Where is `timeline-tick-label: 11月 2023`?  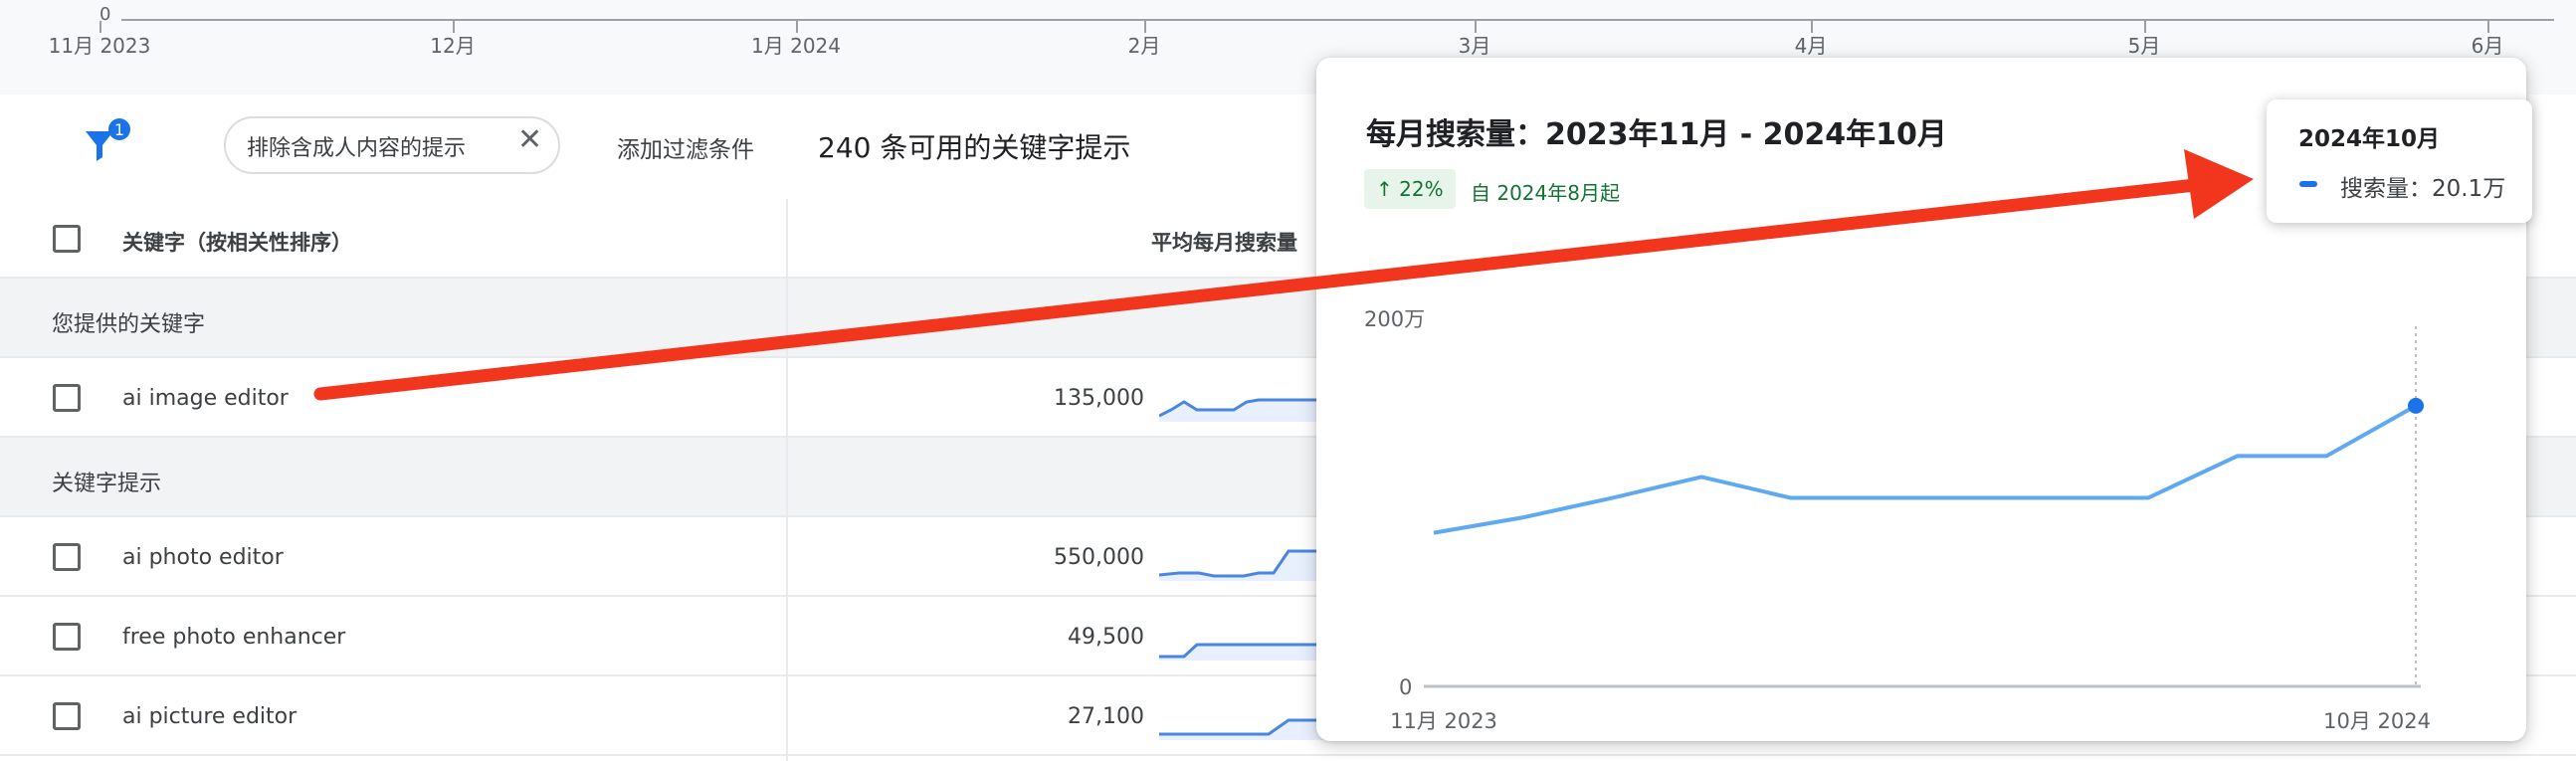 timeline-tick-label: 11月 2023 is located at coordinates (99, 46).